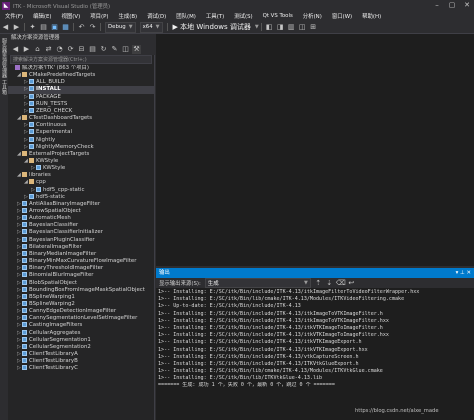 The width and height of the screenshot is (474, 420). I want to click on platform-select: x64 ▼, so click(151, 27).